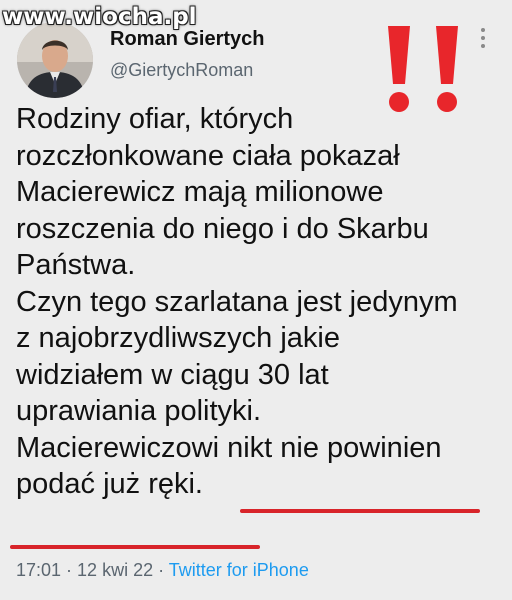 The height and width of the screenshot is (600, 512). What do you see at coordinates (187, 39) in the screenshot?
I see `author-name: Roman Giertych` at bounding box center [187, 39].